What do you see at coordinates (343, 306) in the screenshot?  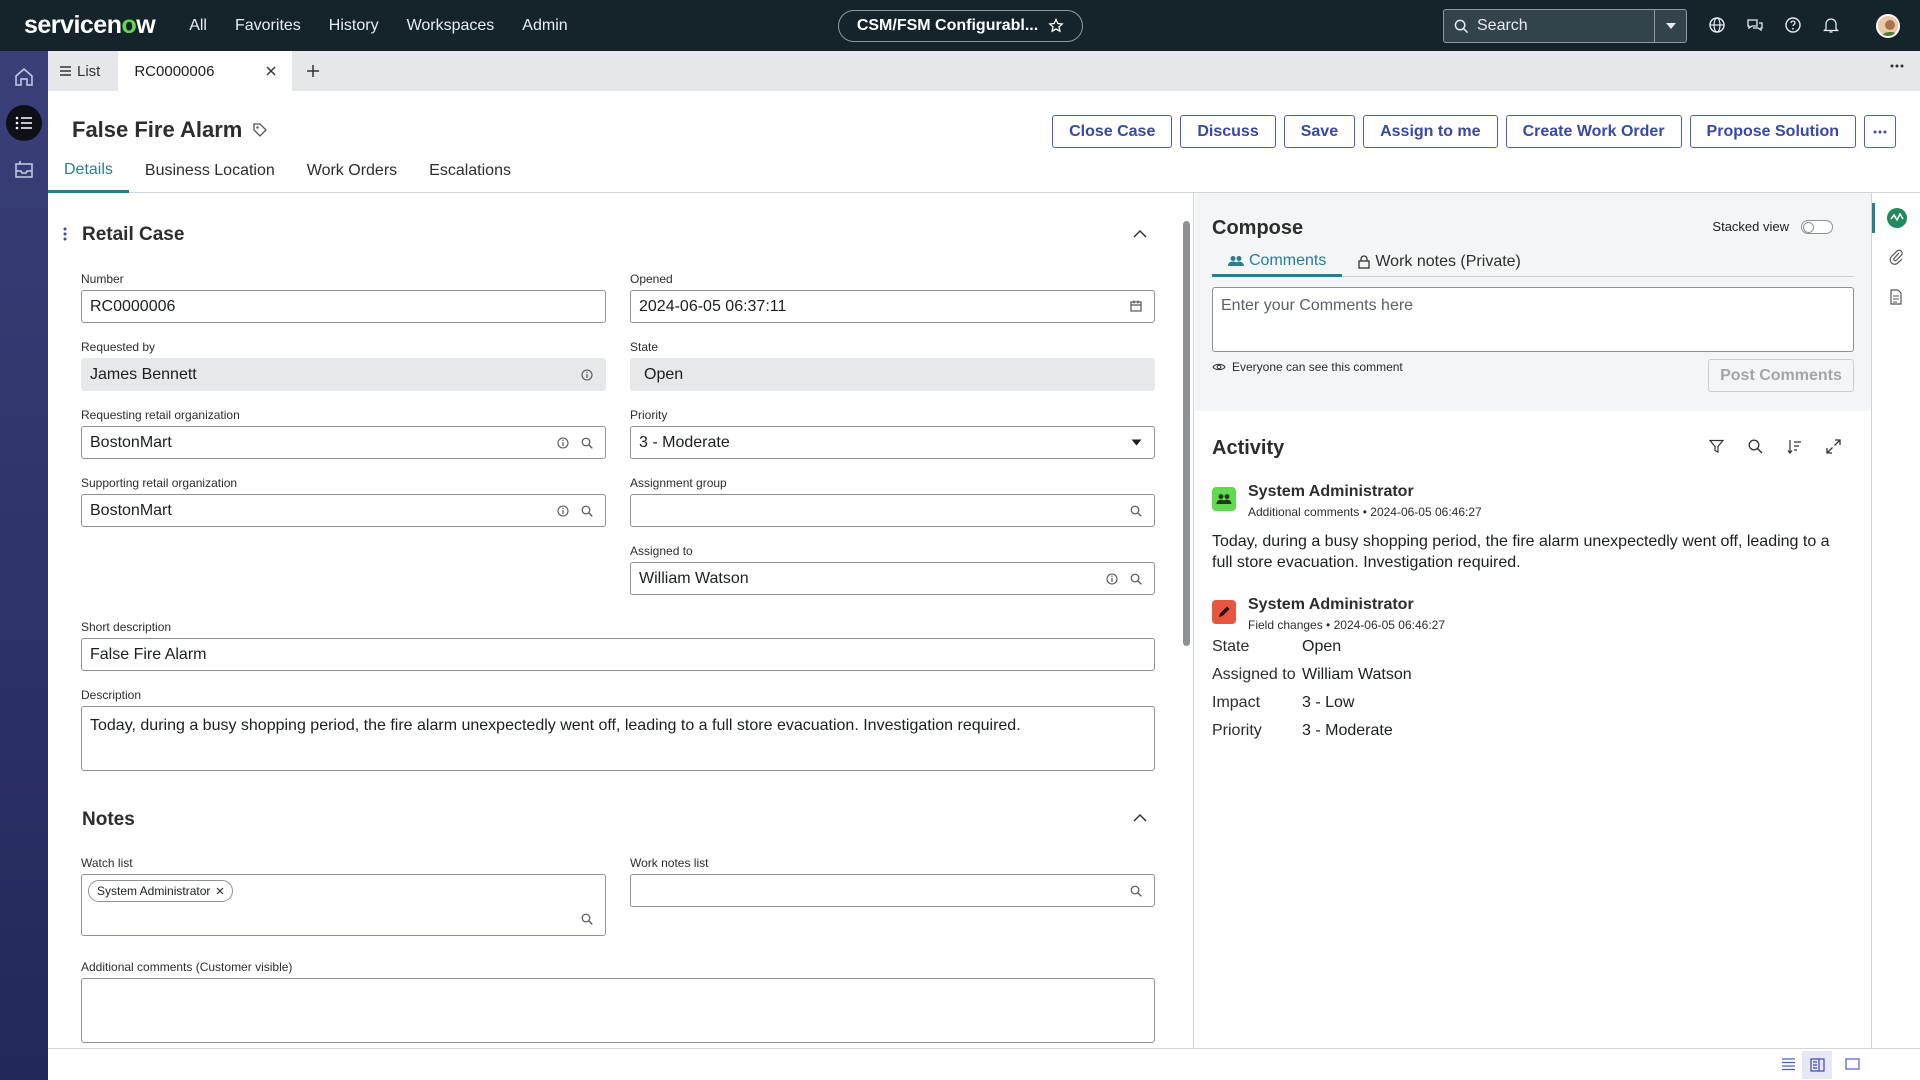 I see `number-field: RC0000006` at bounding box center [343, 306].